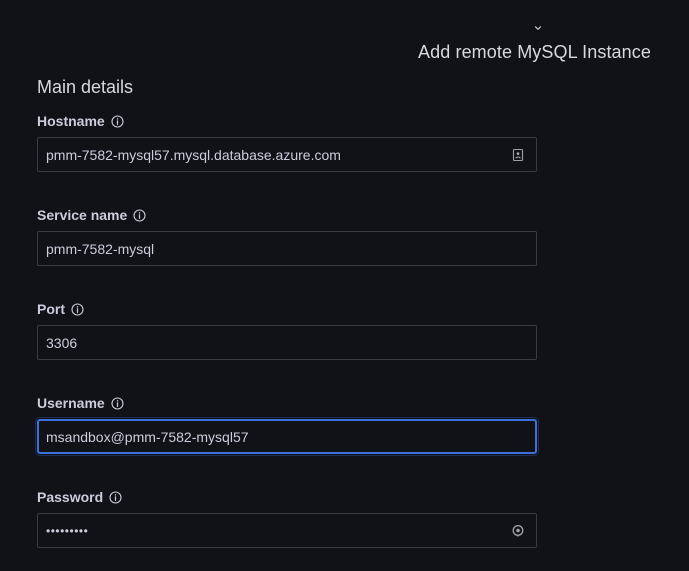  Describe the element at coordinates (538, 28) in the screenshot. I see `chevron-down-icon` at that location.